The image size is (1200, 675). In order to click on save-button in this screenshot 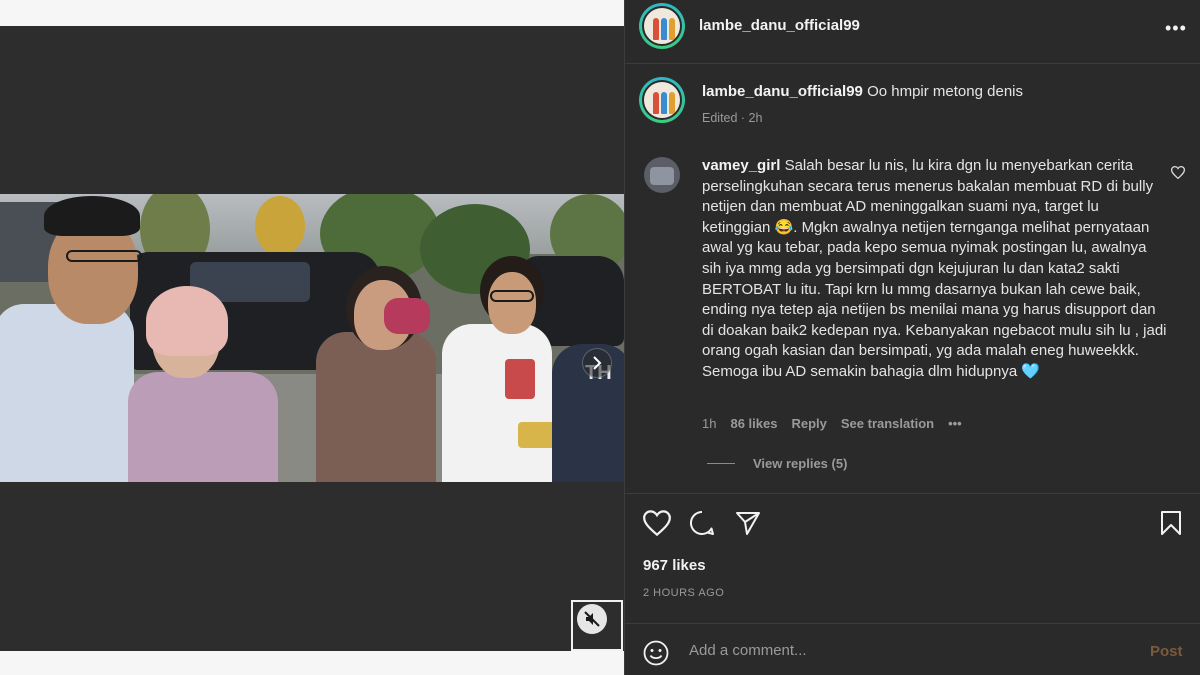, I will do `click(1171, 525)`.